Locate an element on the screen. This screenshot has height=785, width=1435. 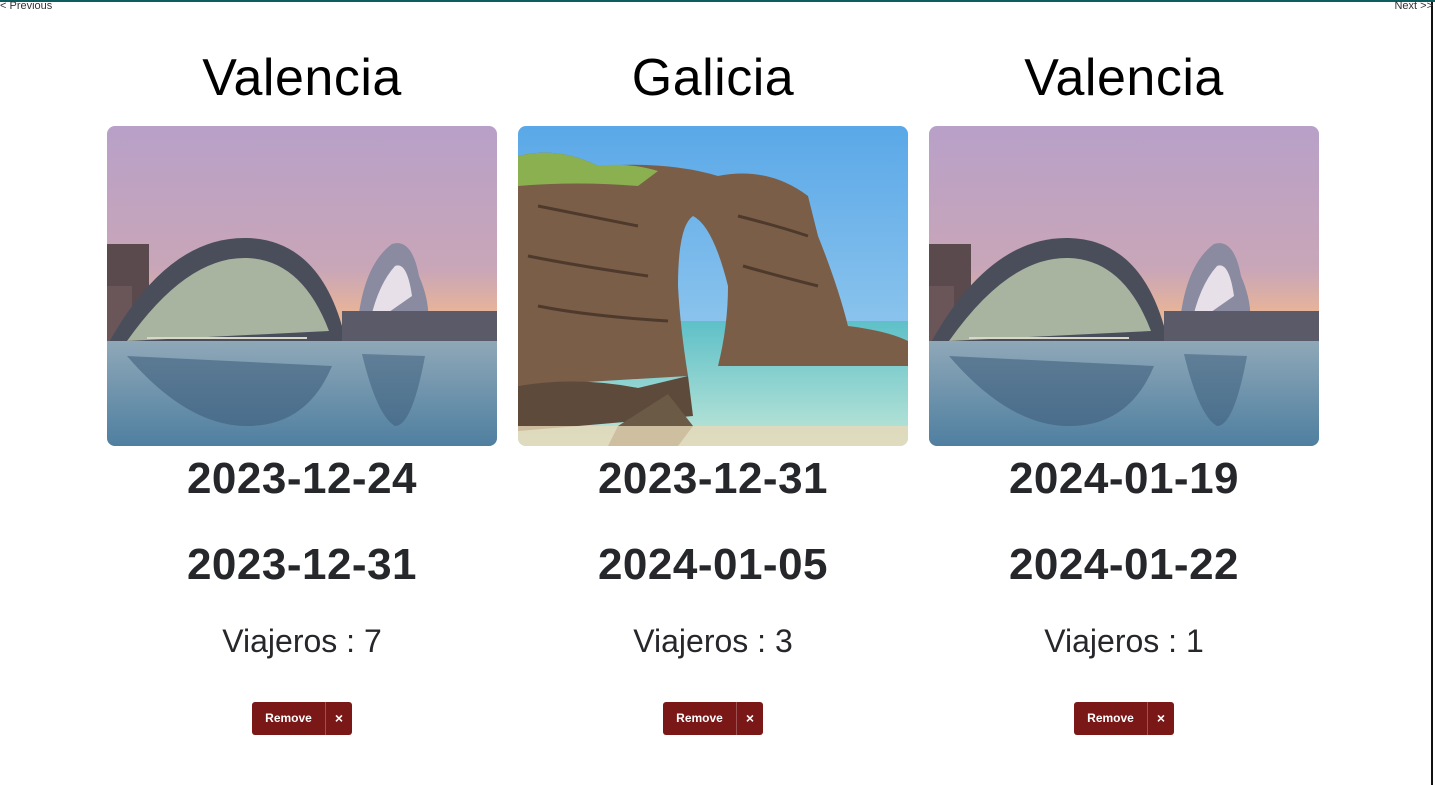
next-link: Next >> is located at coordinates (1413, 6).